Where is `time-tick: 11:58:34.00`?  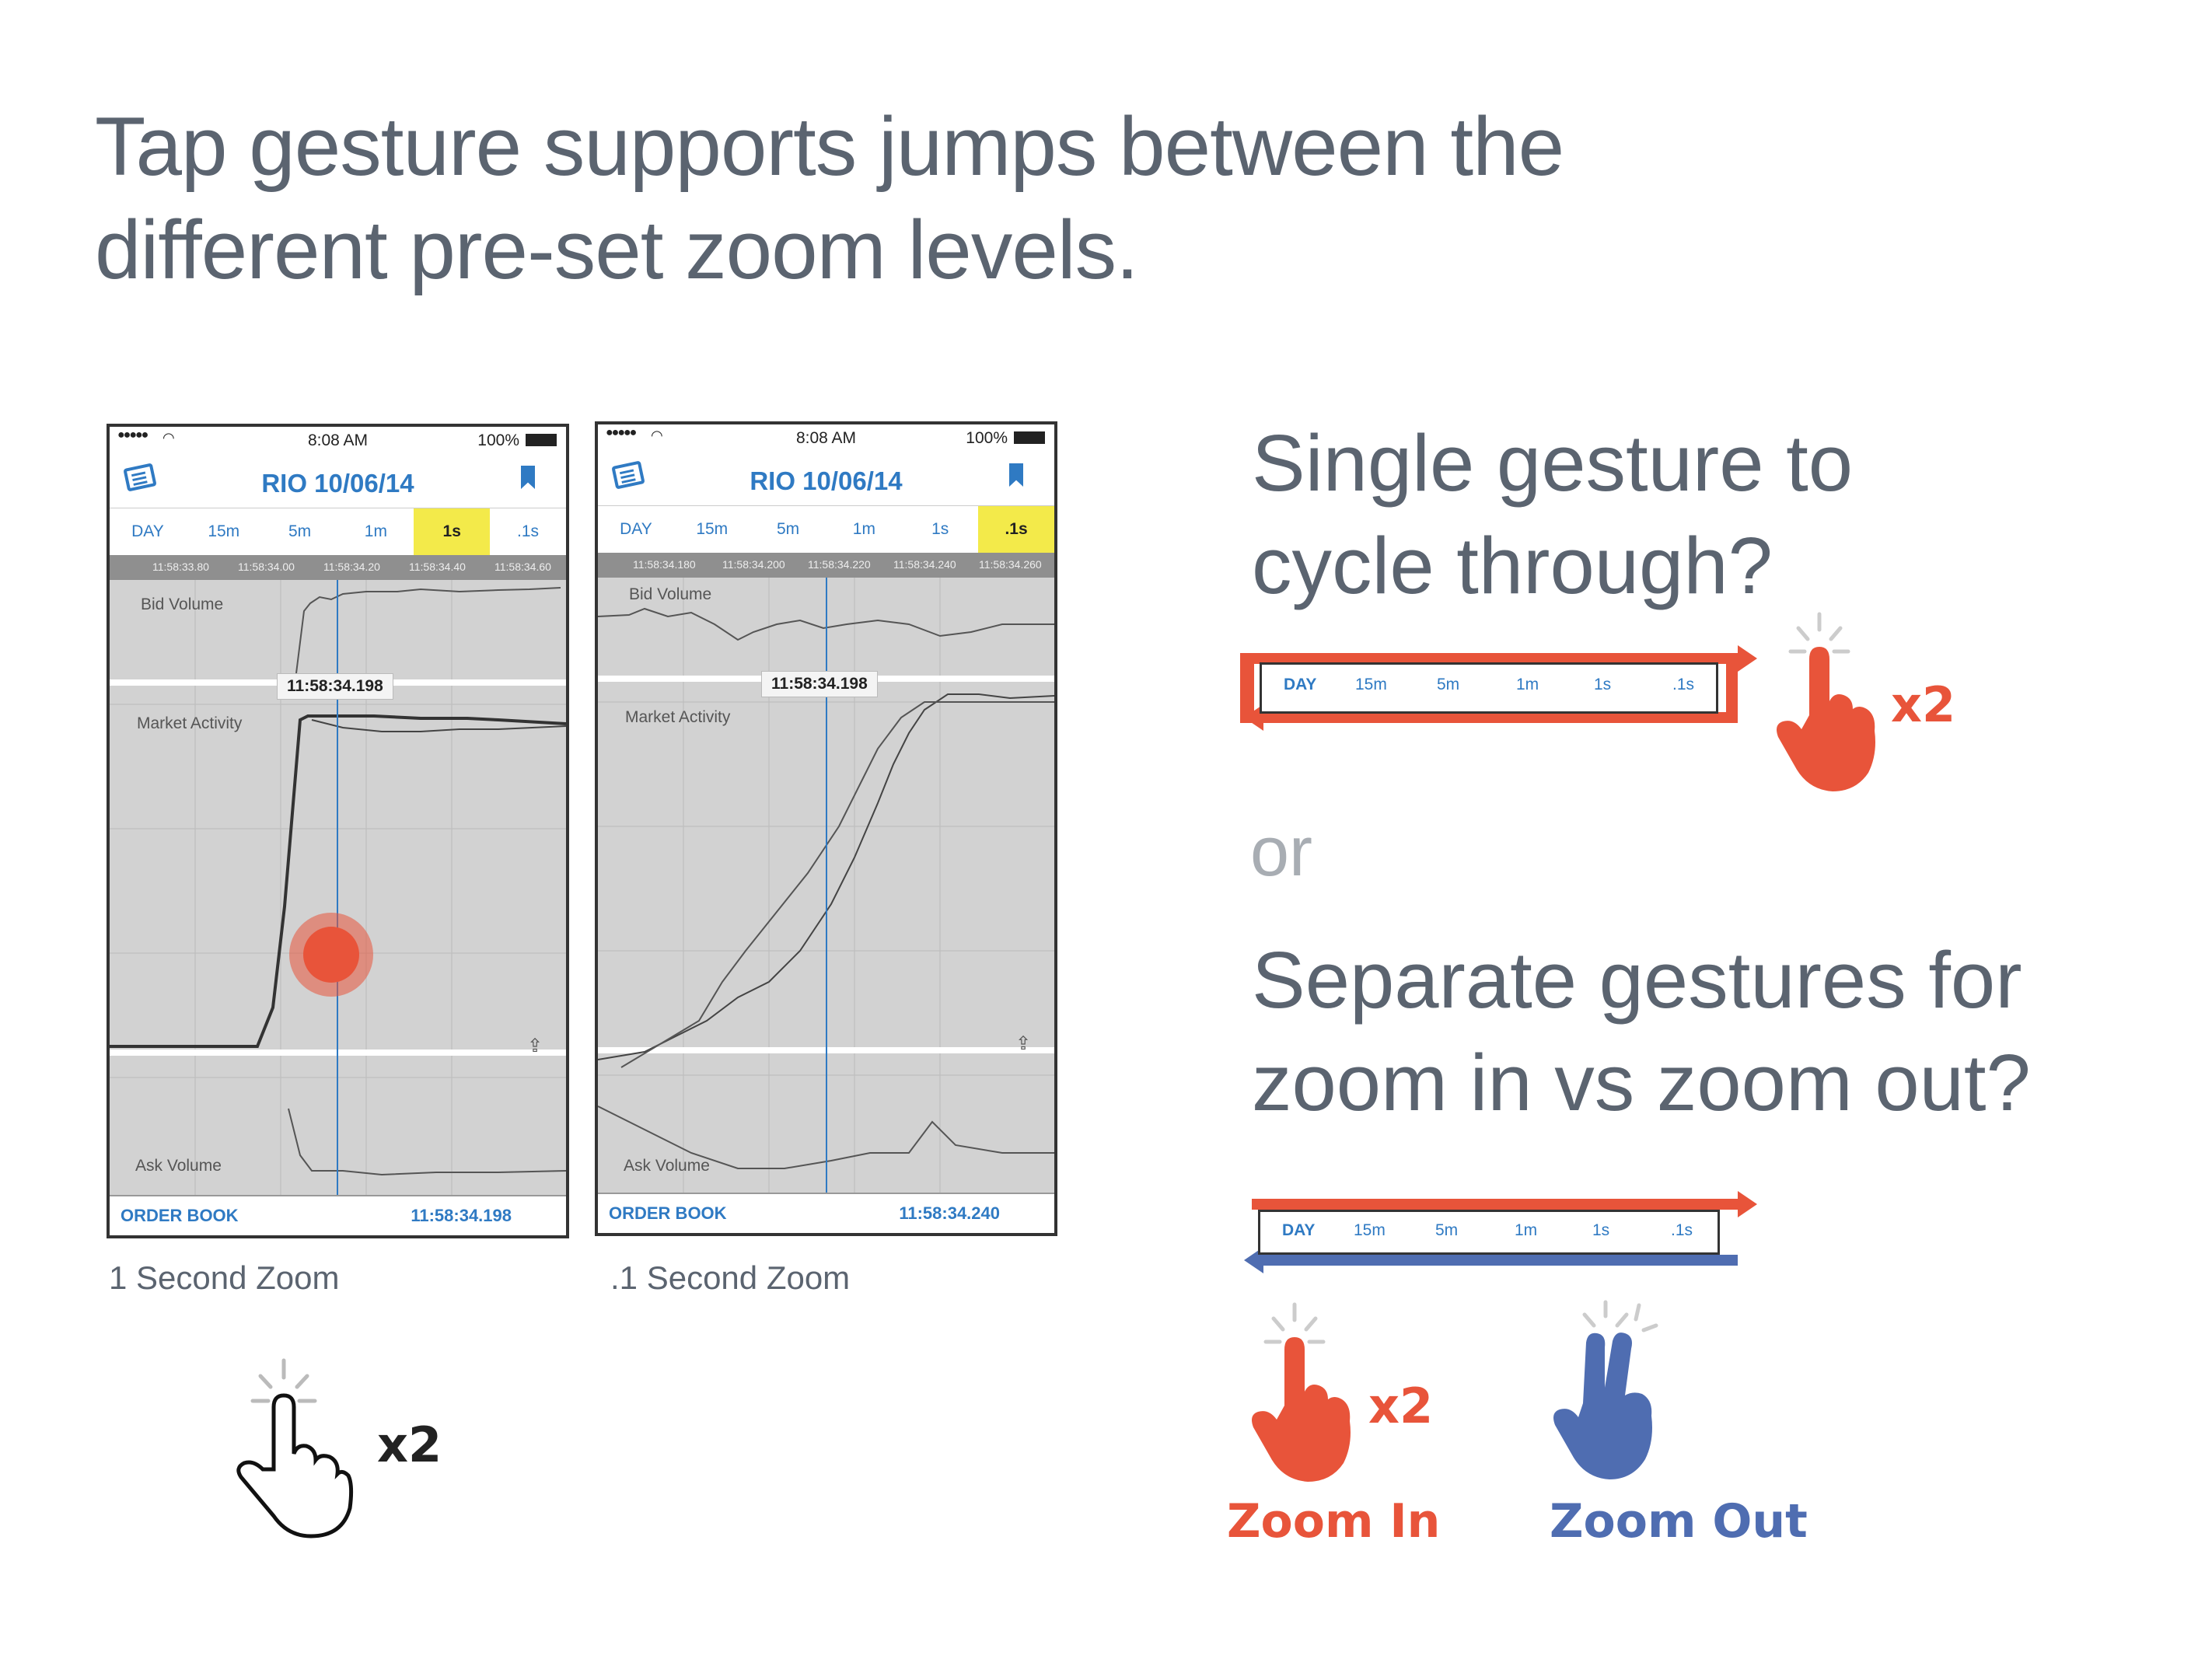
time-tick: 11:58:34.00 is located at coordinates (266, 567).